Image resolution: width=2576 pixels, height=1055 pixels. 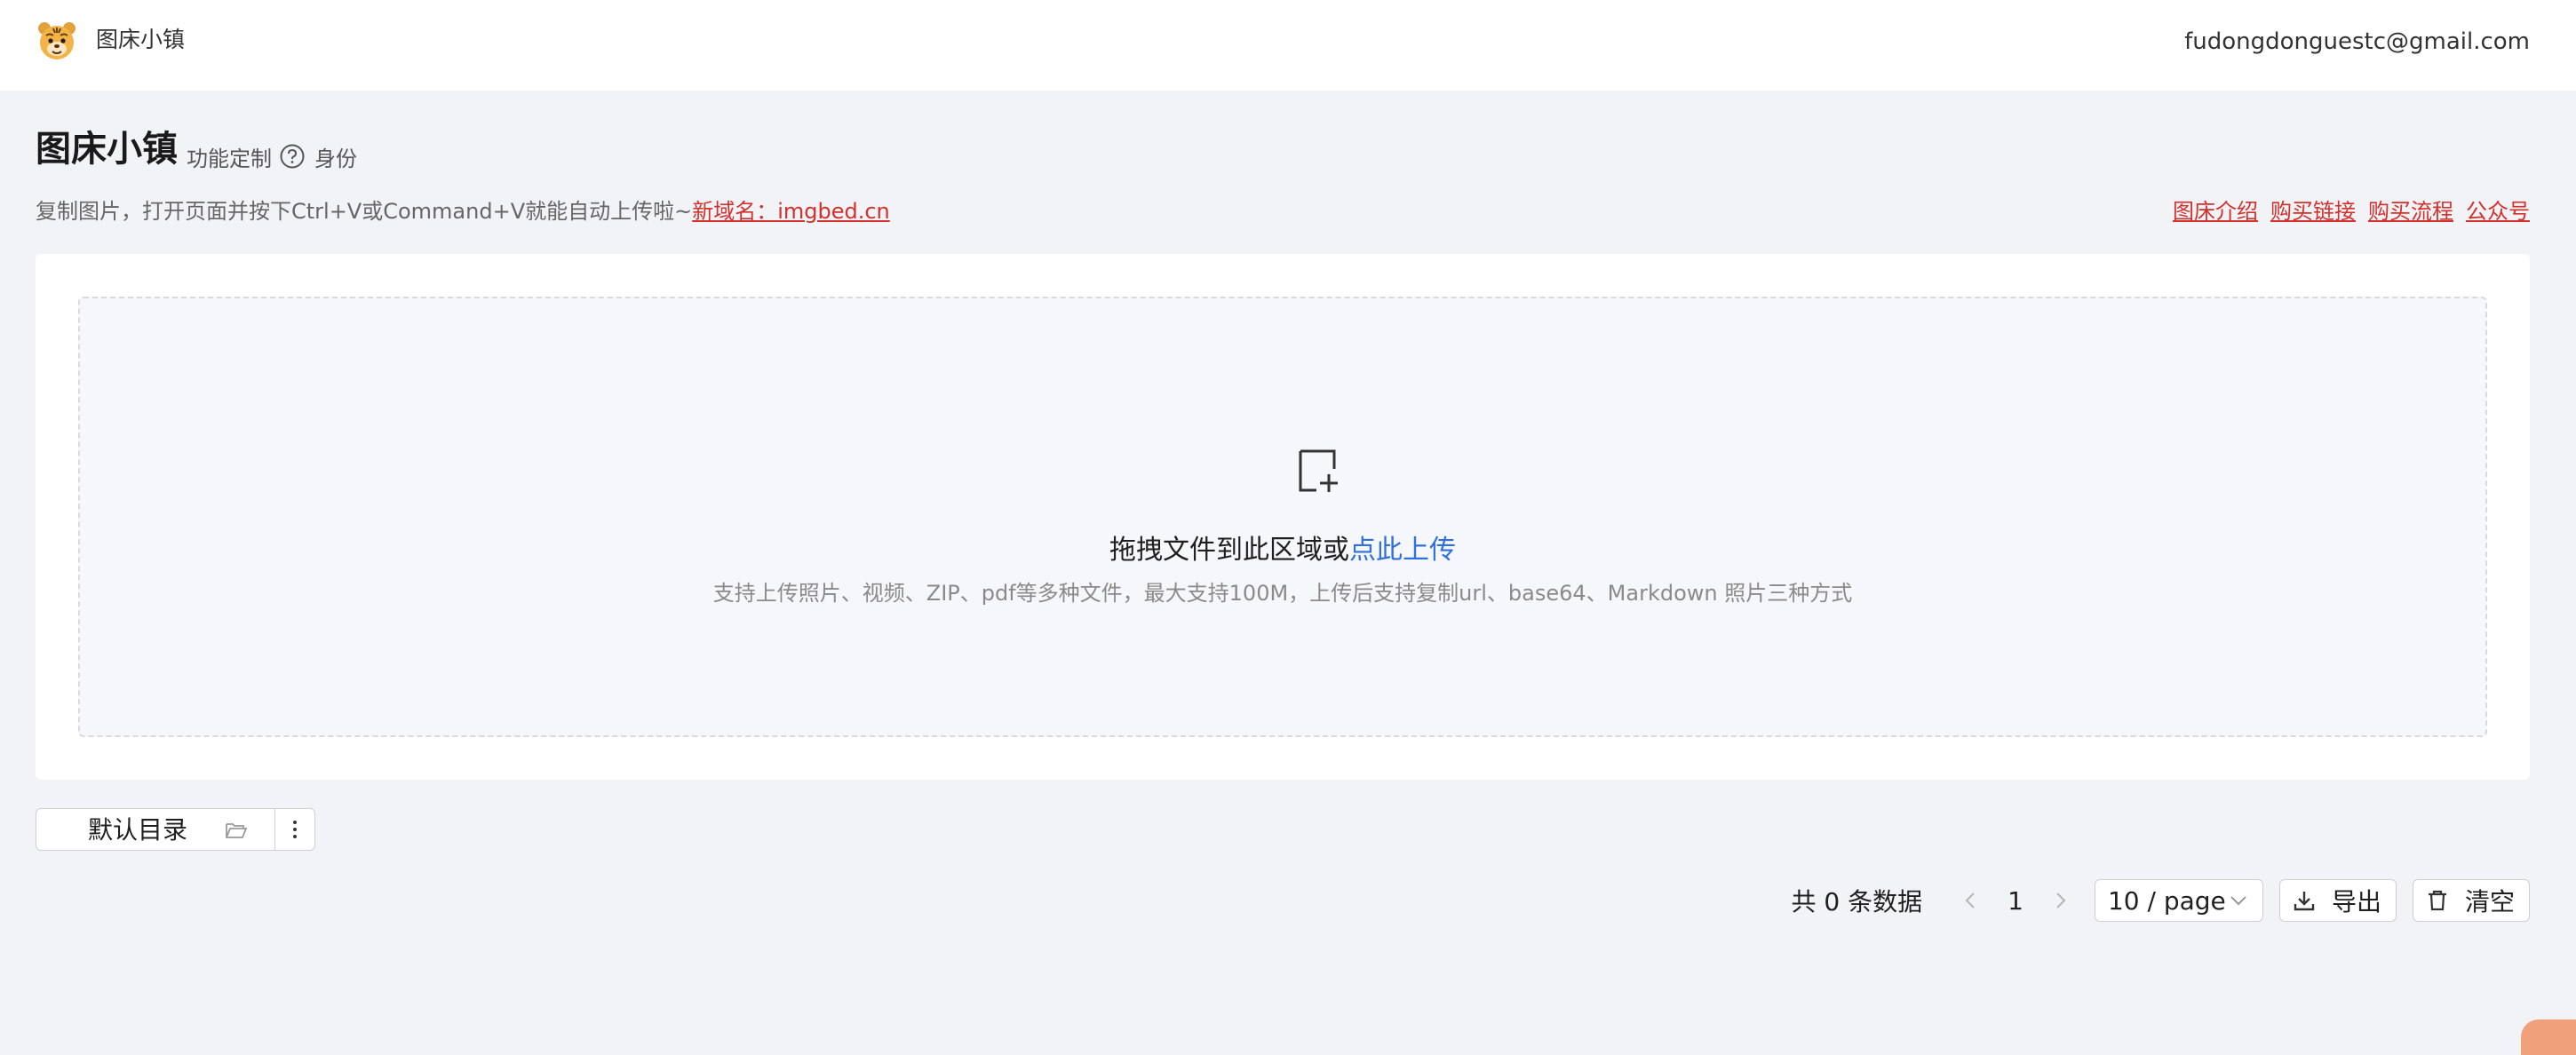 What do you see at coordinates (2410, 212) in the screenshot?
I see `link-buy-process: 购买流程` at bounding box center [2410, 212].